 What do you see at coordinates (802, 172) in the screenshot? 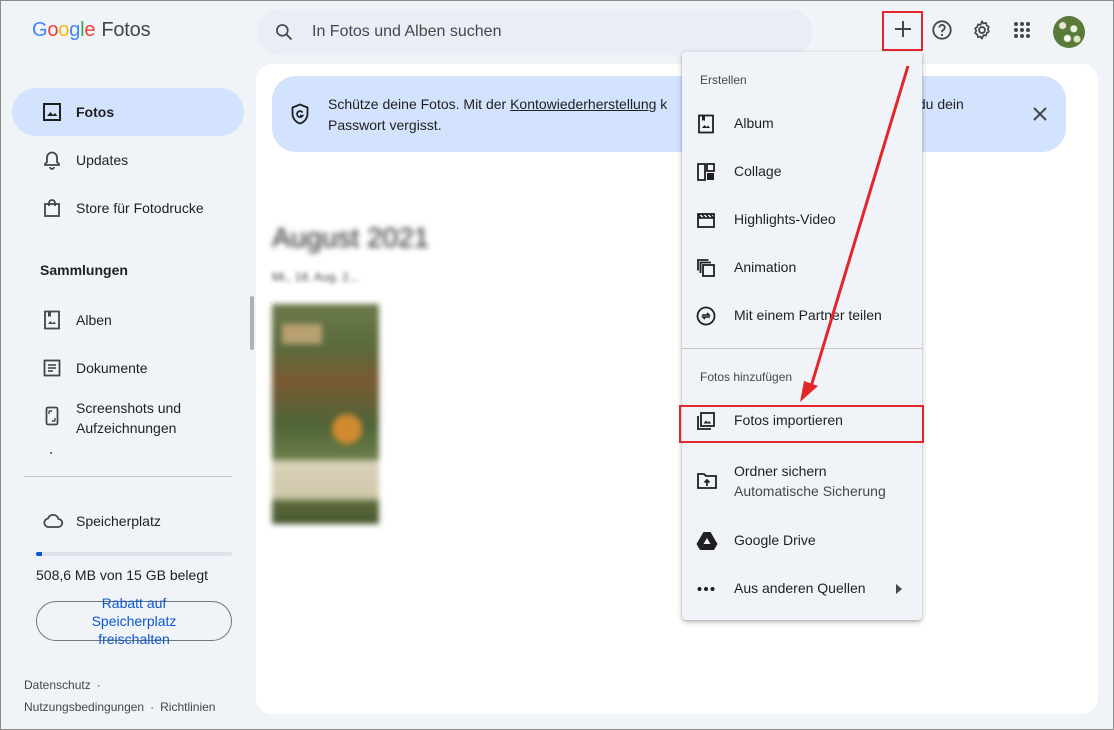
I see `menu-item-collage: Collage` at bounding box center [802, 172].